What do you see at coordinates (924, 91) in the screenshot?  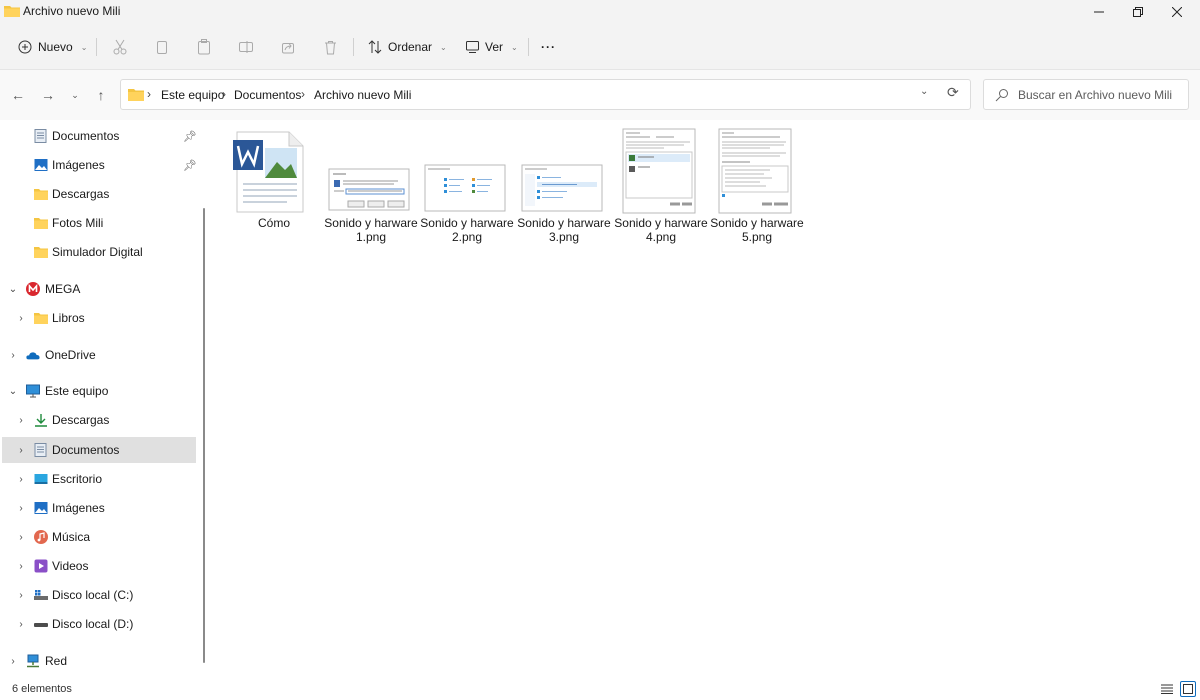 I see `address-dropdown-chevron-icon: ⌄` at bounding box center [924, 91].